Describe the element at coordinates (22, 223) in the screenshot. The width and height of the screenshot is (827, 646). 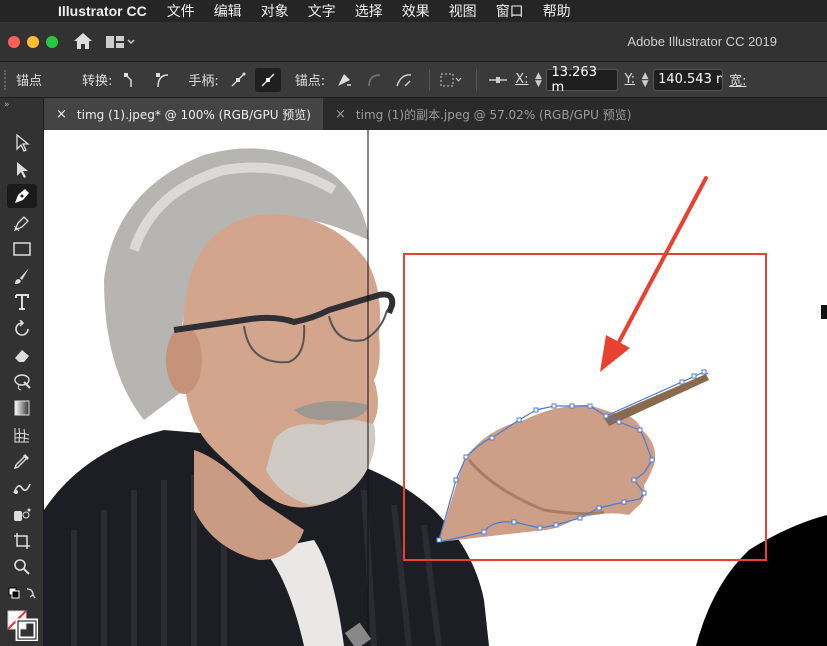
I see `curvature-tool-icon` at that location.